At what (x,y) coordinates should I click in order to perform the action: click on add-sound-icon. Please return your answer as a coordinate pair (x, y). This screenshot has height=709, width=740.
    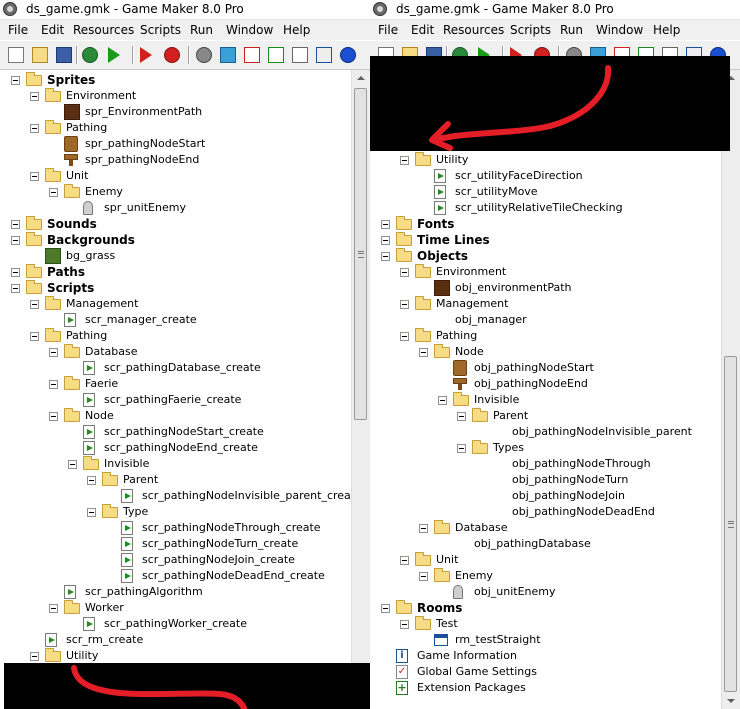
    Looking at the image, I should click on (204, 55).